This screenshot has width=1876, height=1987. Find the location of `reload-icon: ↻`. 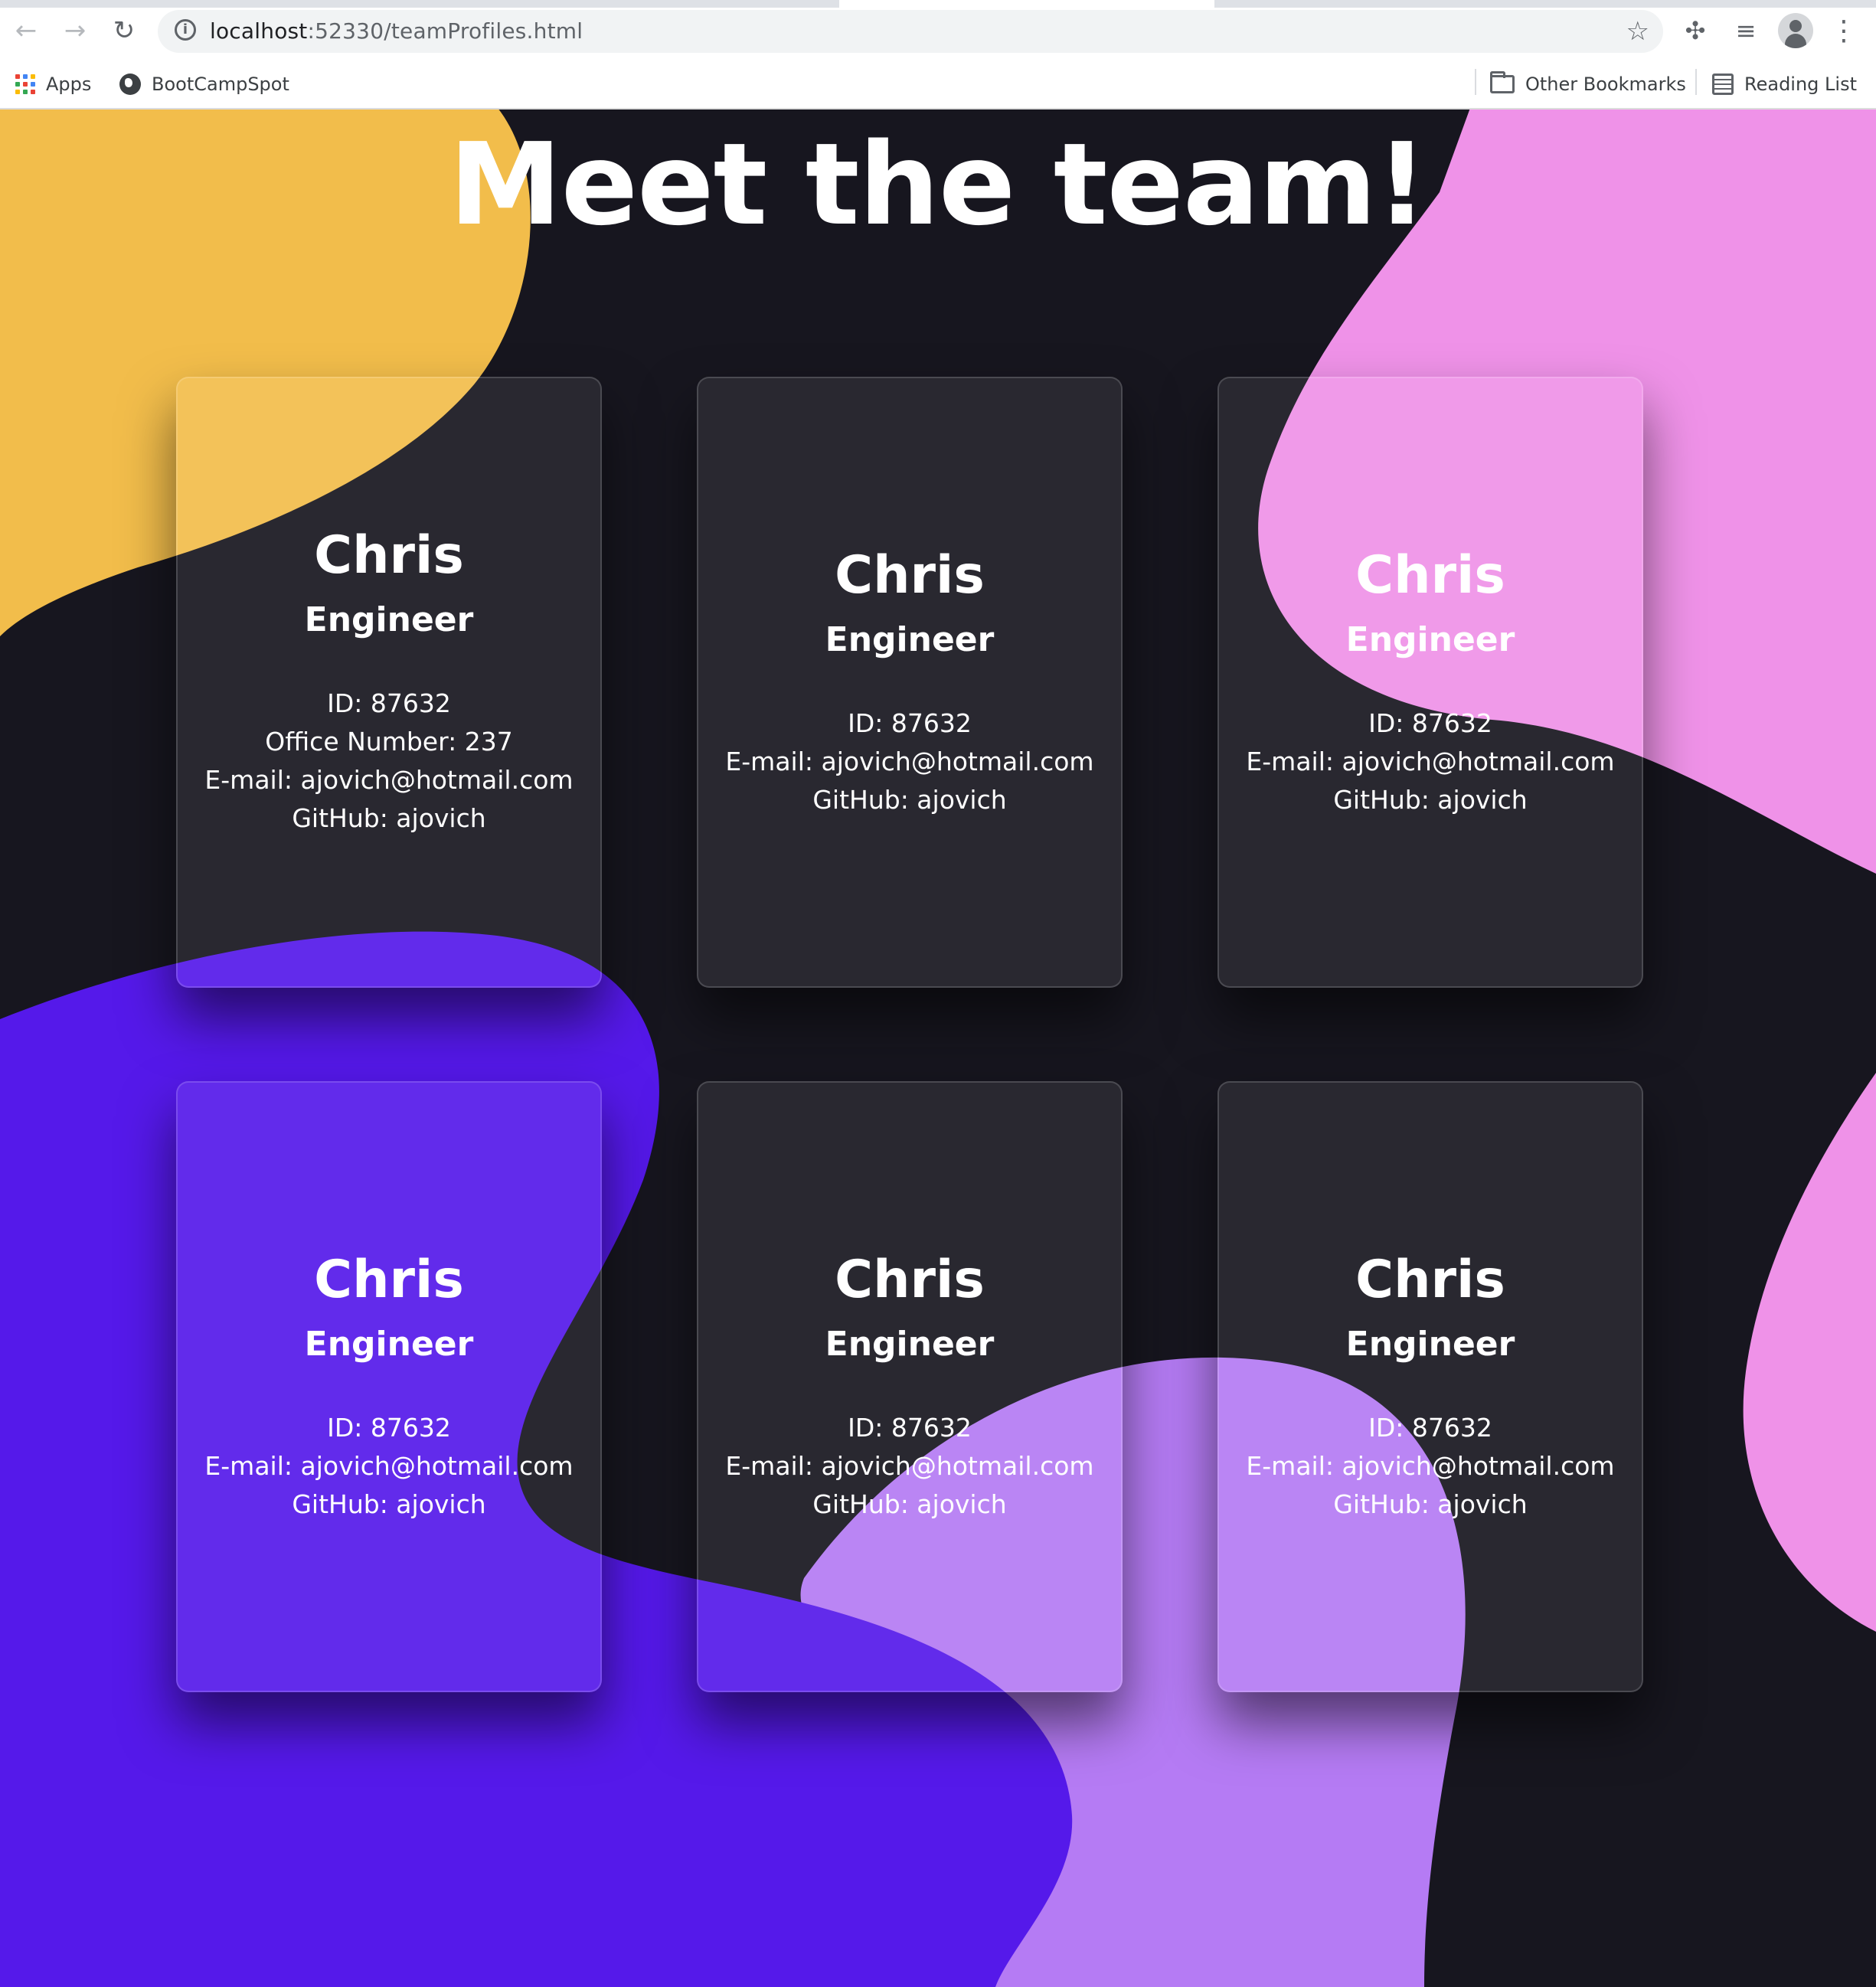

reload-icon: ↻ is located at coordinates (124, 30).